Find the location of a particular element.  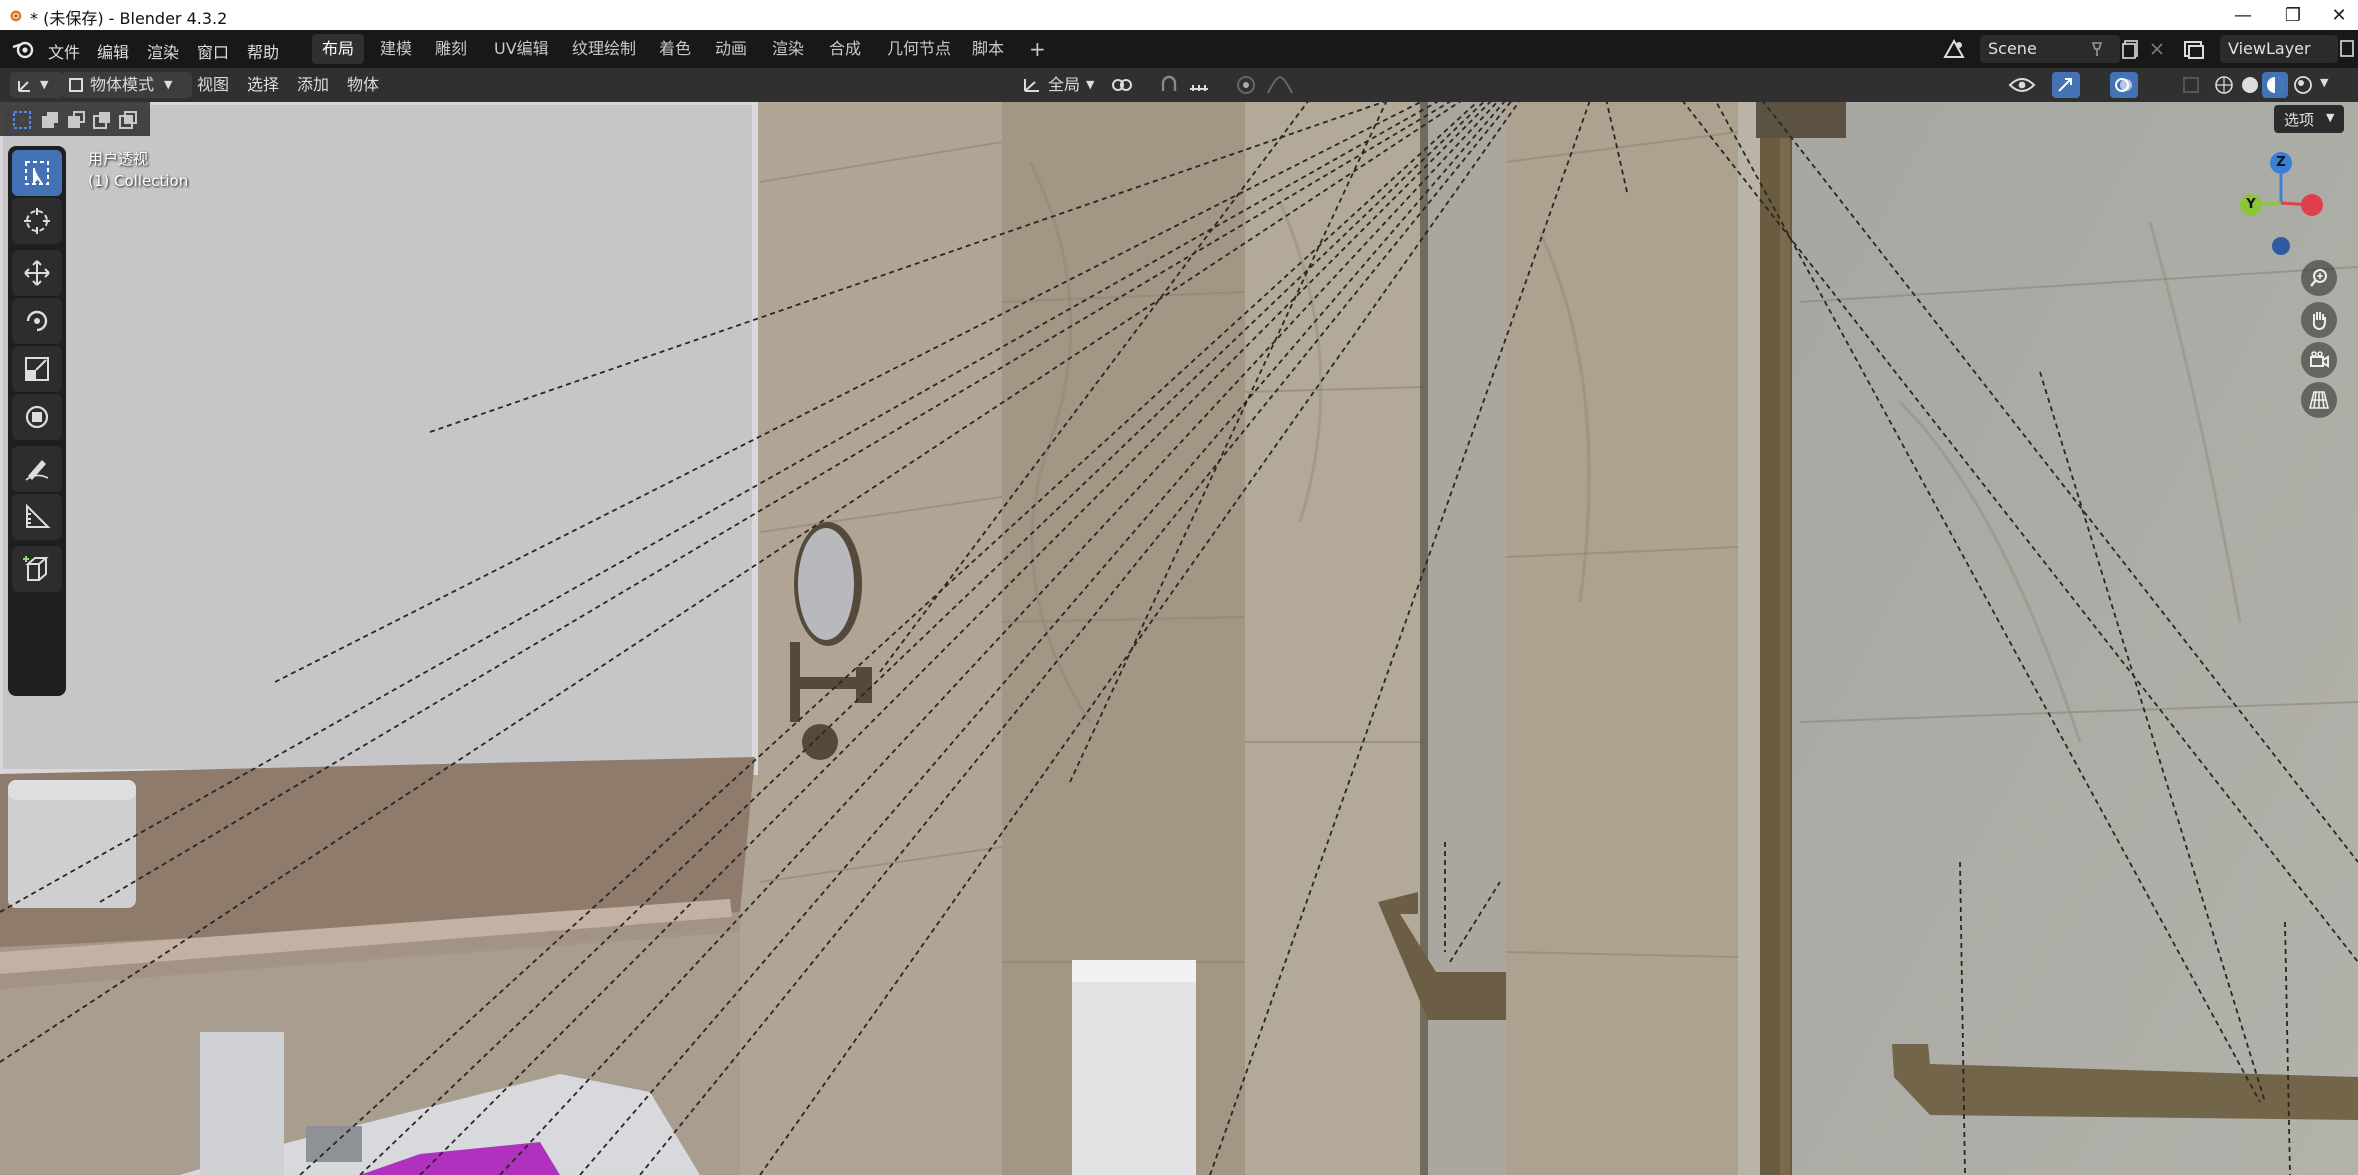

view-layer-icon is located at coordinates (2194, 49).